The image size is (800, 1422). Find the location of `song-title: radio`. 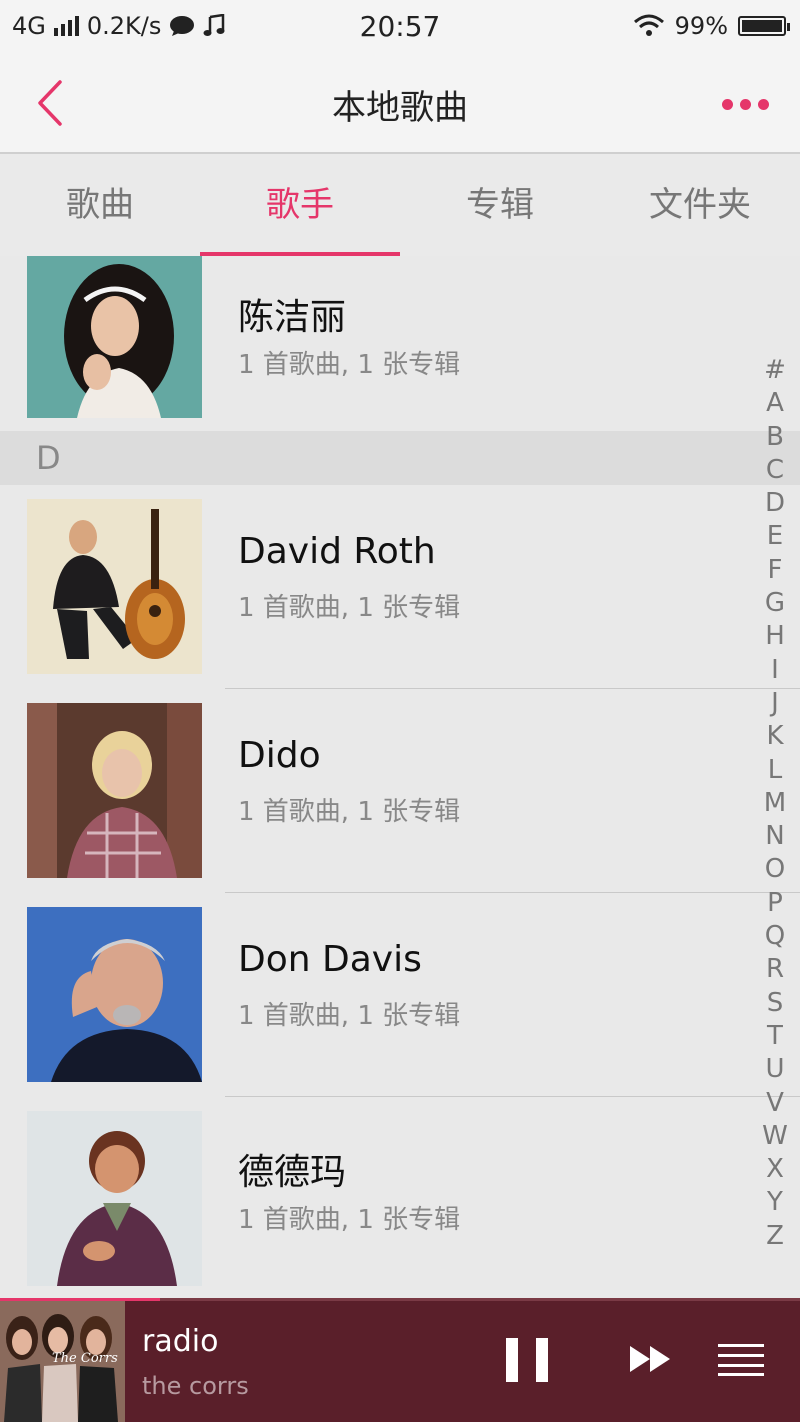

song-title: radio is located at coordinates (180, 1341).